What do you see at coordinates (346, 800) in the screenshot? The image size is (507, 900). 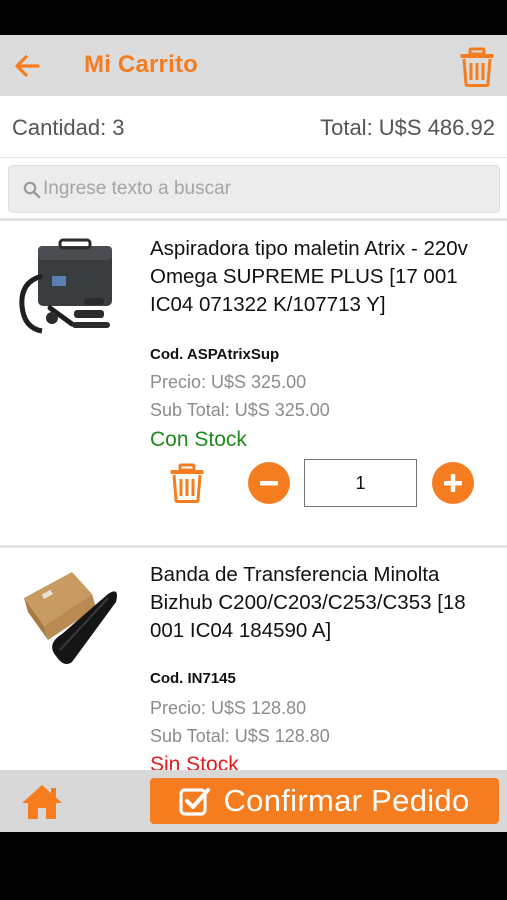 I see `confirm-order-label: Confirmar Pedido` at bounding box center [346, 800].